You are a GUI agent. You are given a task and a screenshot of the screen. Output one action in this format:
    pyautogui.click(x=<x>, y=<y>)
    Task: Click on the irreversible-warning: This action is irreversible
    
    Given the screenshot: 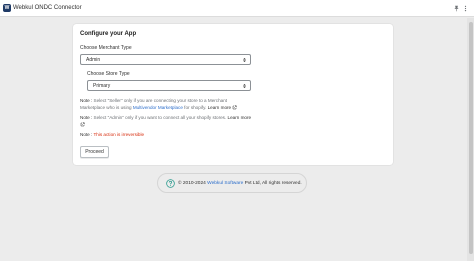 What is the action you would take?
    pyautogui.click(x=119, y=134)
    